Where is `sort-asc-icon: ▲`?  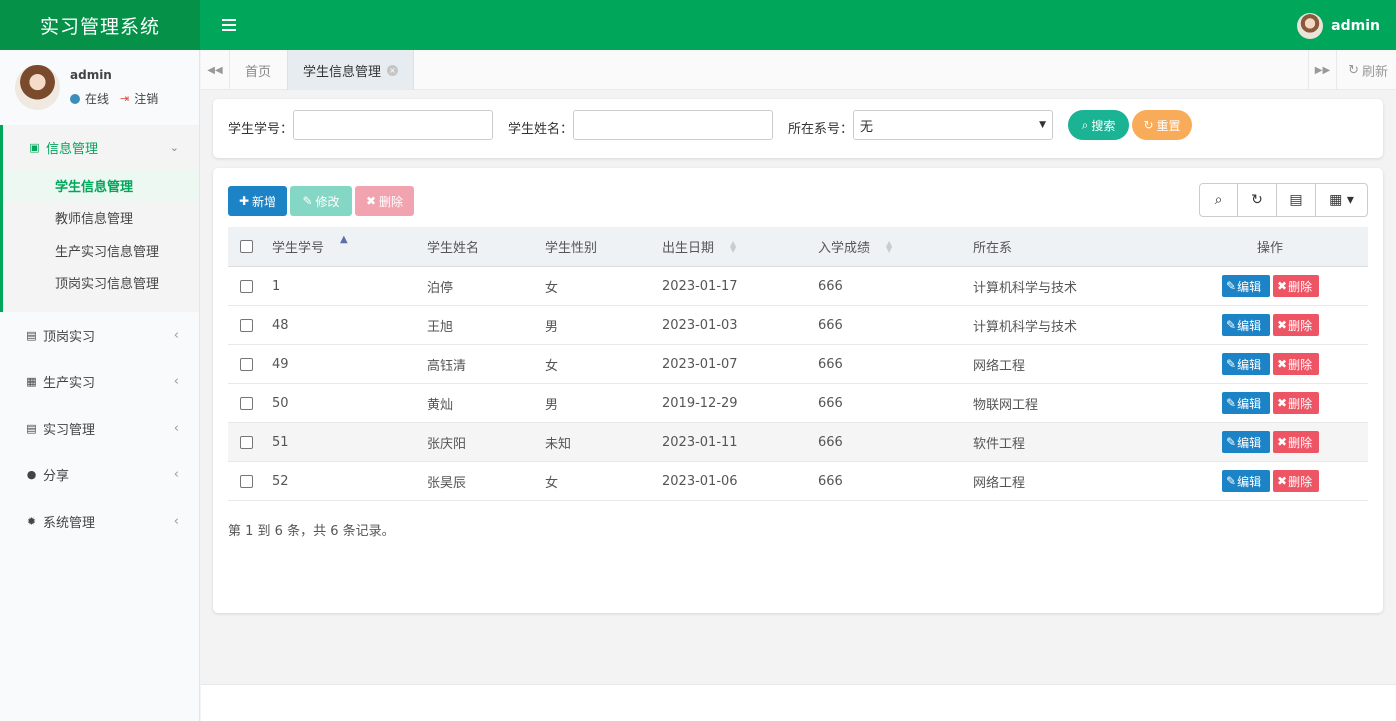 sort-asc-icon: ▲ is located at coordinates (344, 240).